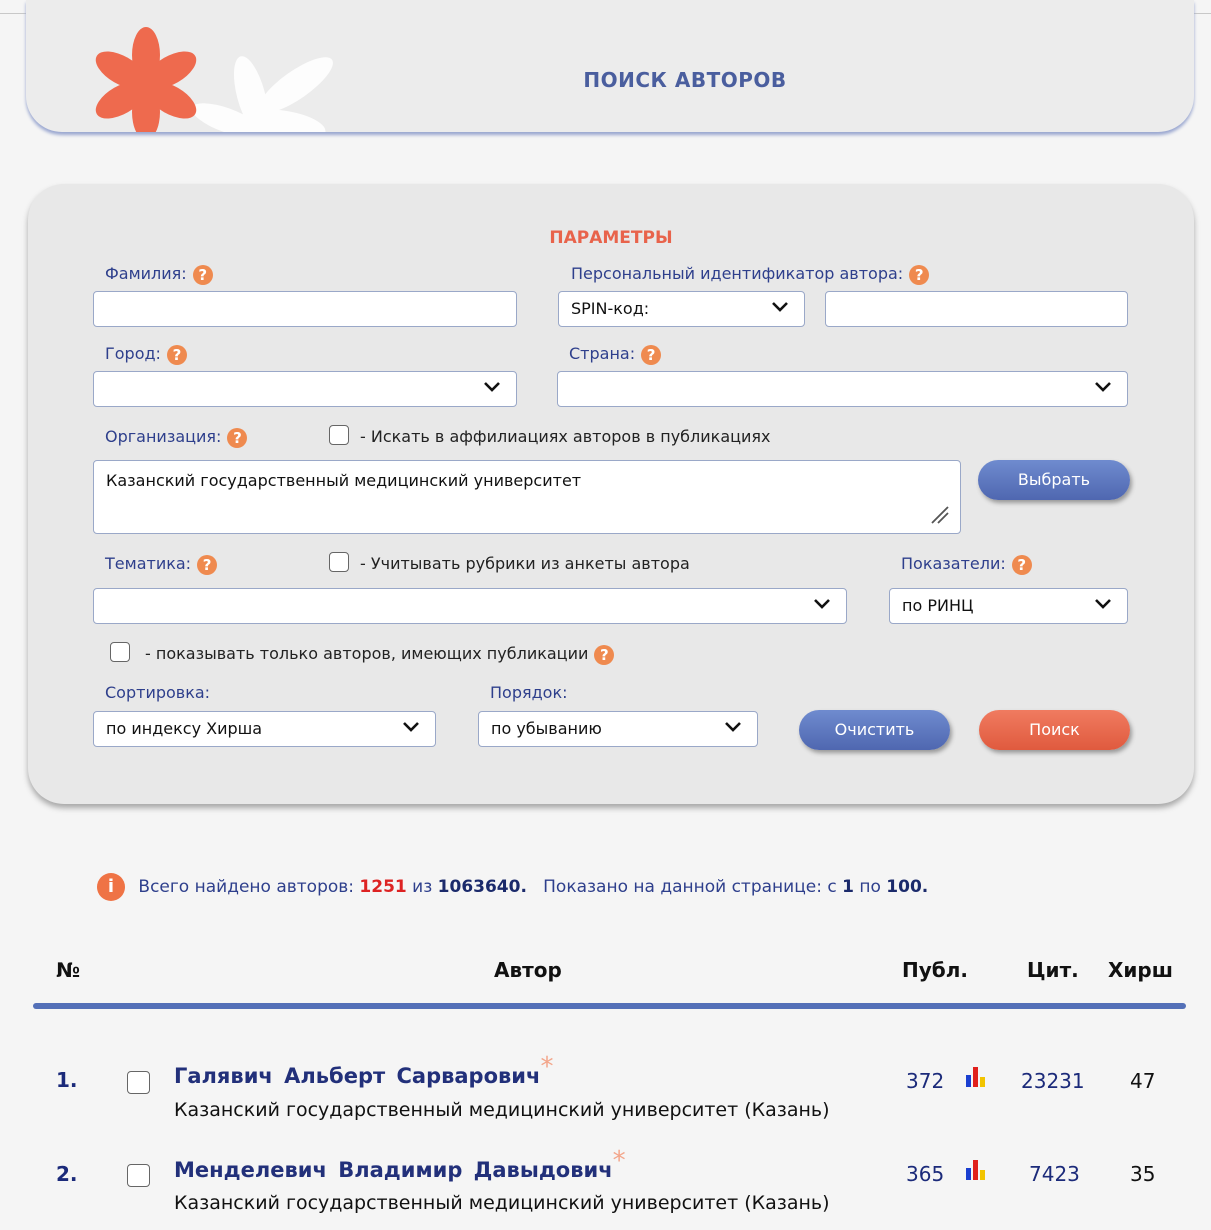 Image resolution: width=1211 pixels, height=1230 pixels. Describe the element at coordinates (214, 79) in the screenshot. I see `asterisk-logo-icon` at that location.